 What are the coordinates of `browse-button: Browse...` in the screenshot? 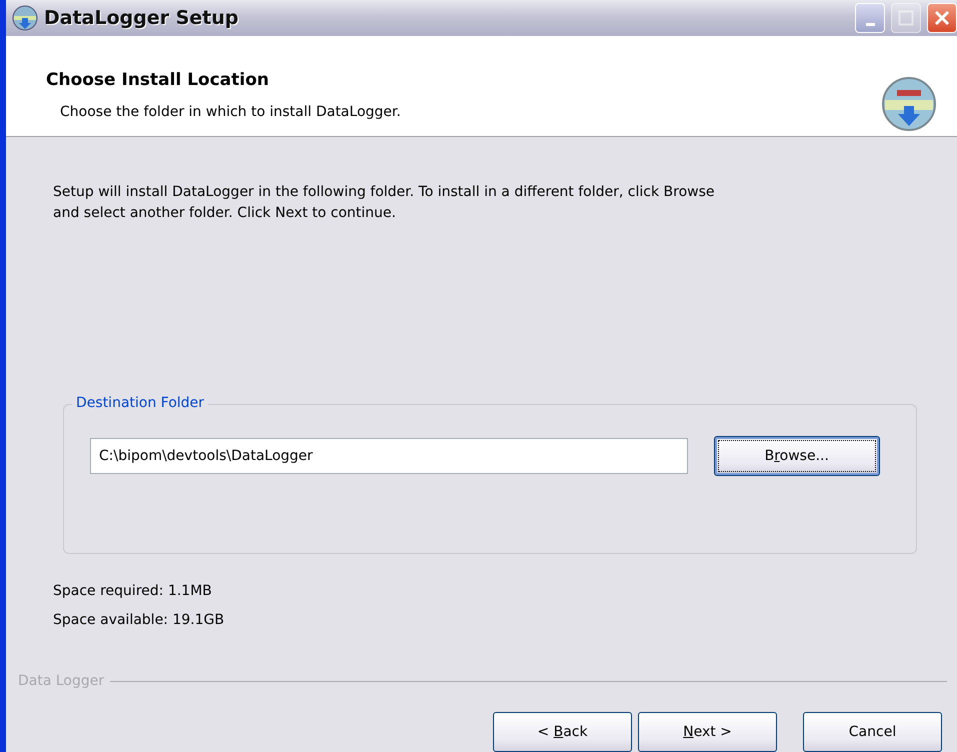 It's located at (797, 456).